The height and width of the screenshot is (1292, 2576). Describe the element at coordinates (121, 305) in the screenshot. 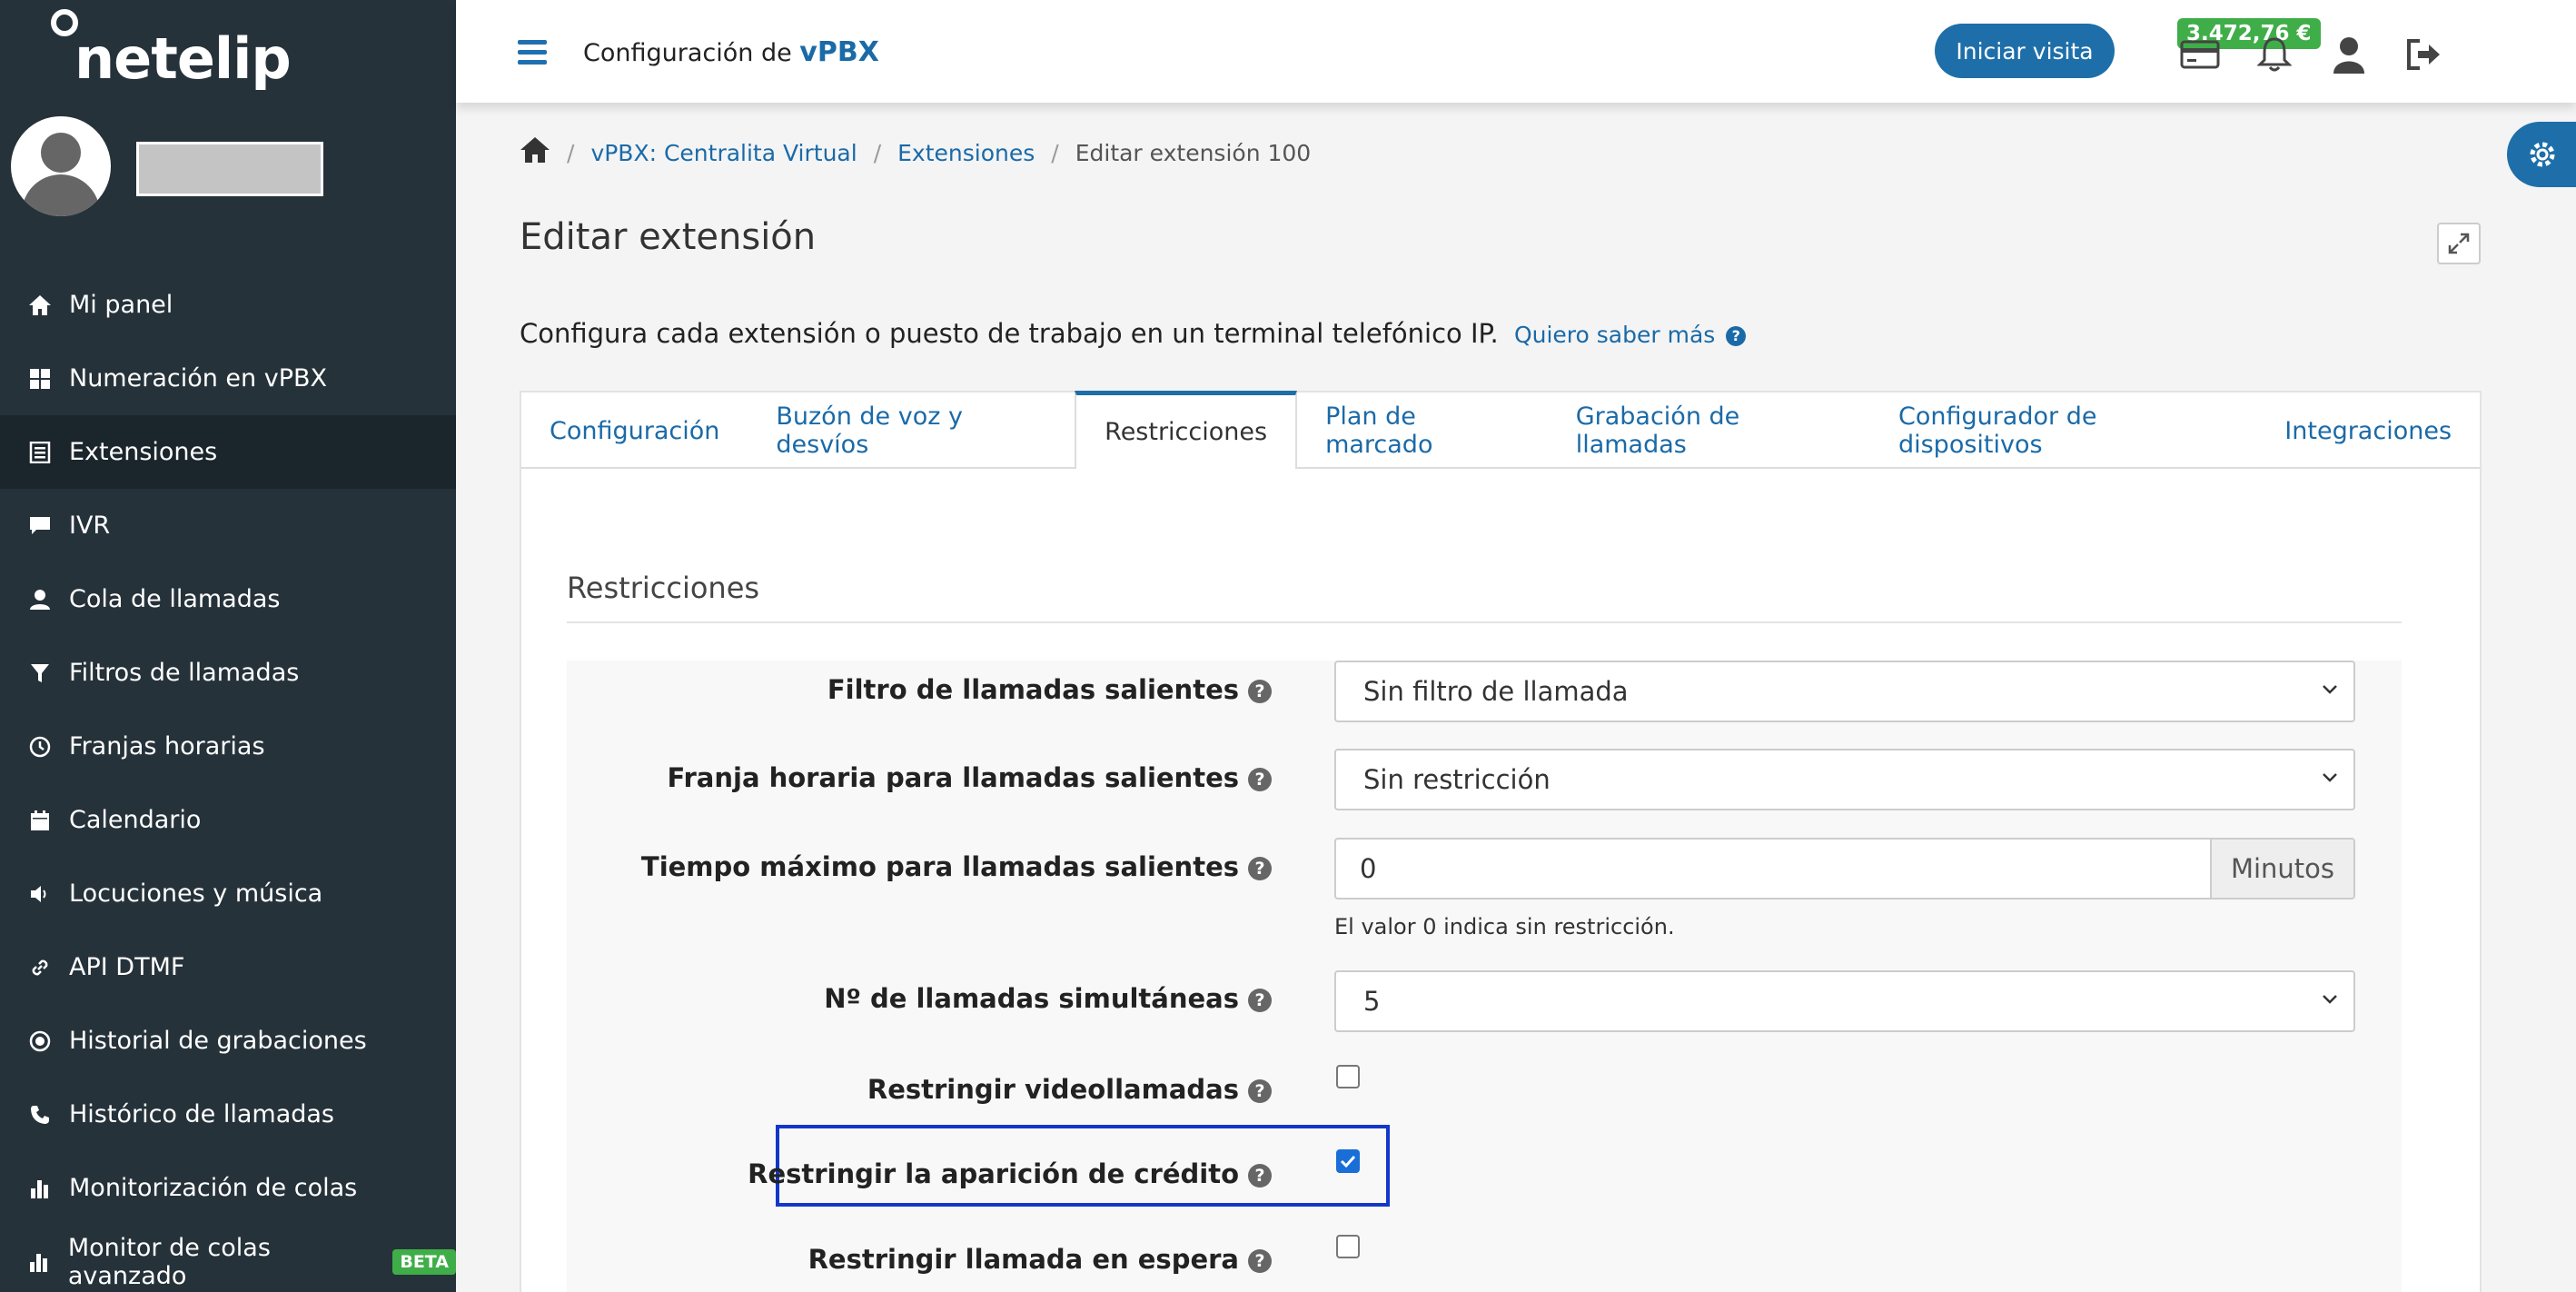

I see `sidebar-item-label: Mi panel` at that location.